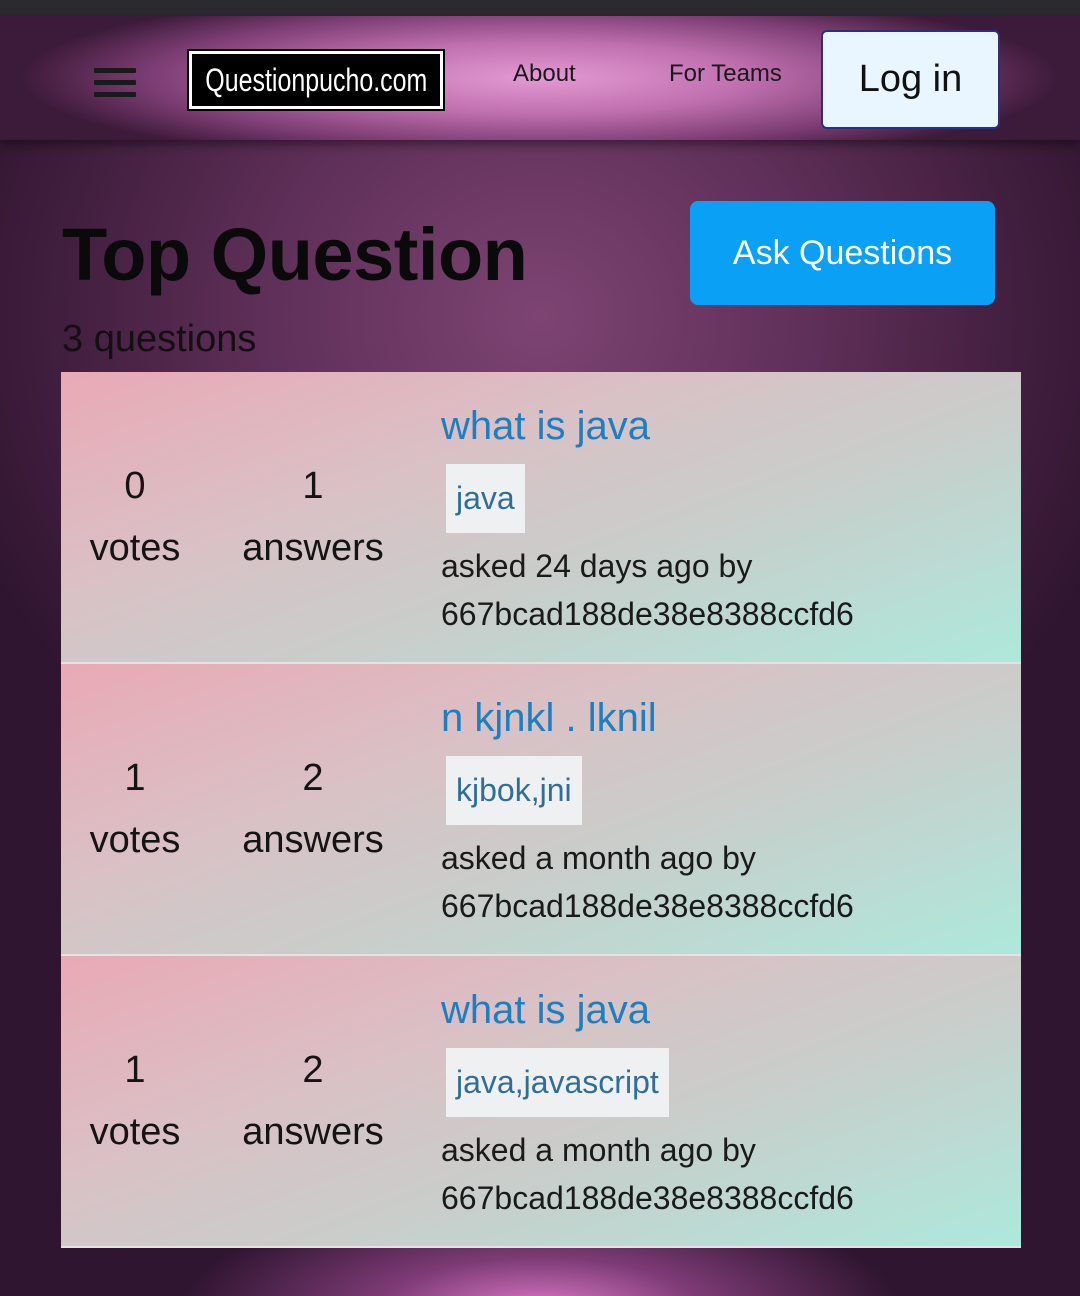  What do you see at coordinates (544, 74) in the screenshot?
I see `nav-link-about: About` at bounding box center [544, 74].